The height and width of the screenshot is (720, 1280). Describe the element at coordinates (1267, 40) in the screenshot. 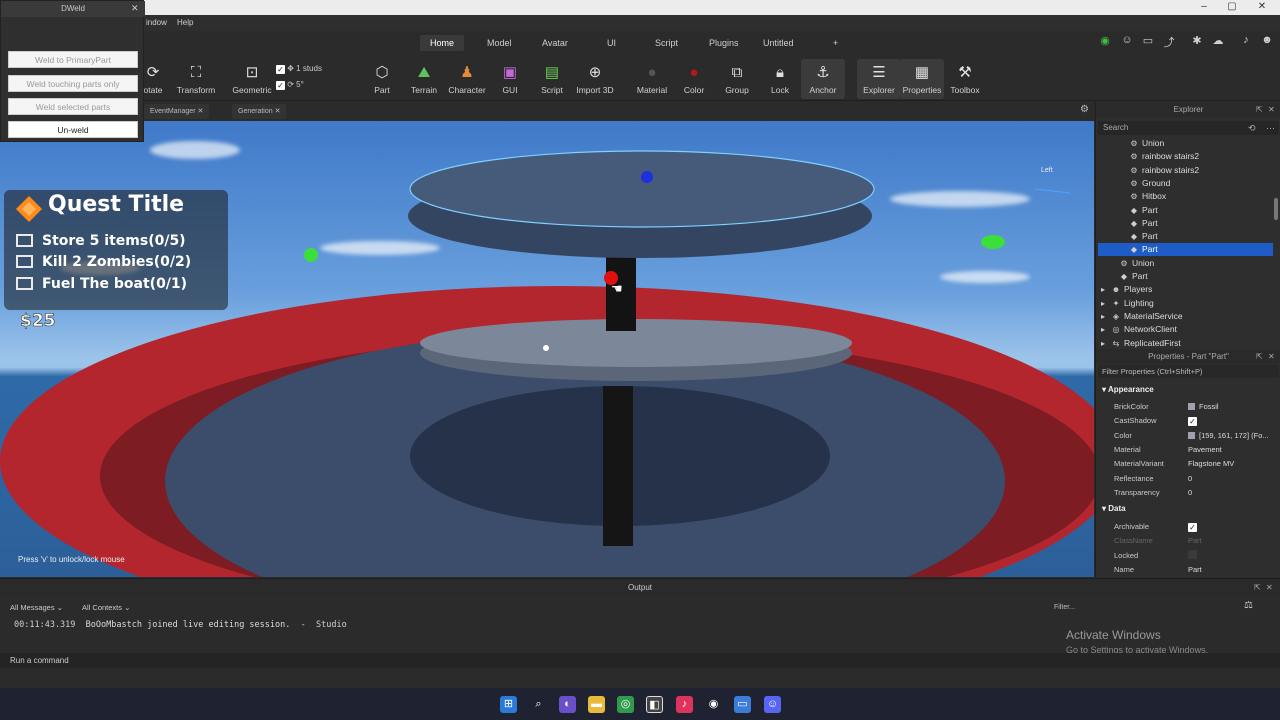

I see `account-icon: ☻` at that location.